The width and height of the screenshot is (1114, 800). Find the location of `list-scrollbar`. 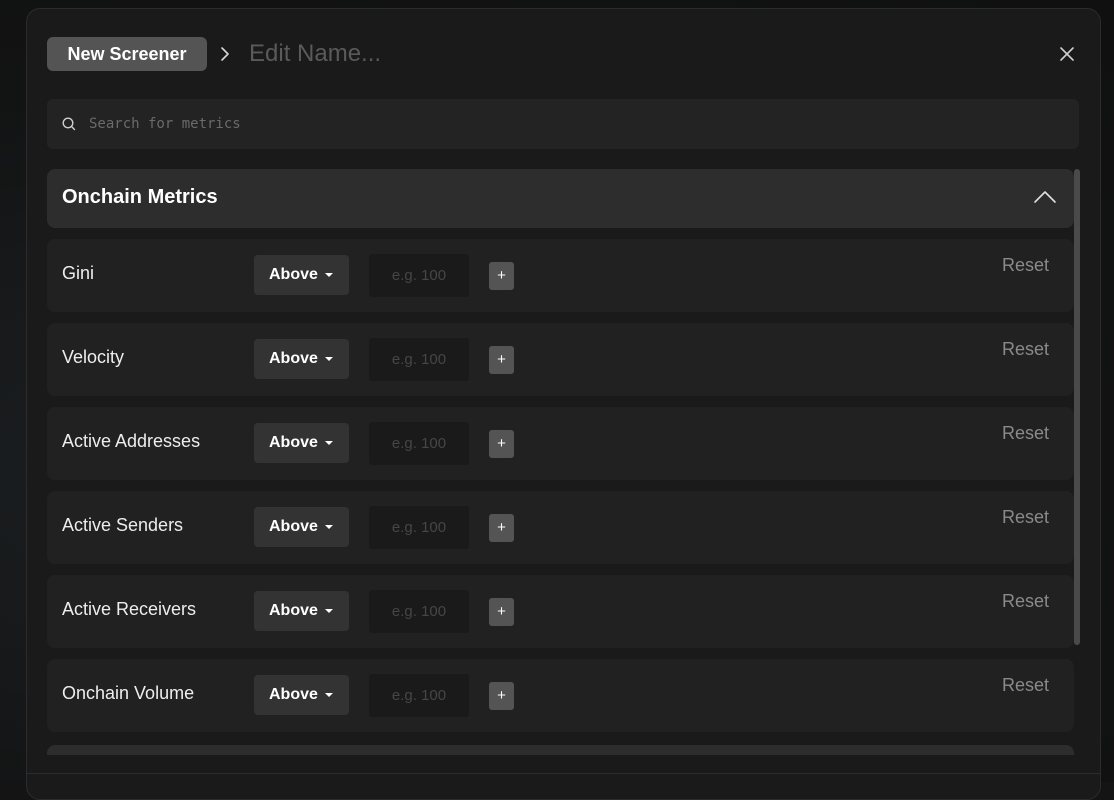

list-scrollbar is located at coordinates (1077, 462).